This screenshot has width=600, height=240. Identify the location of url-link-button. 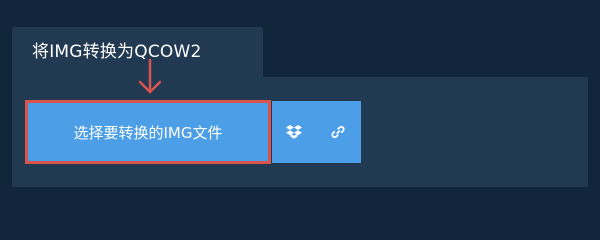
(338, 132).